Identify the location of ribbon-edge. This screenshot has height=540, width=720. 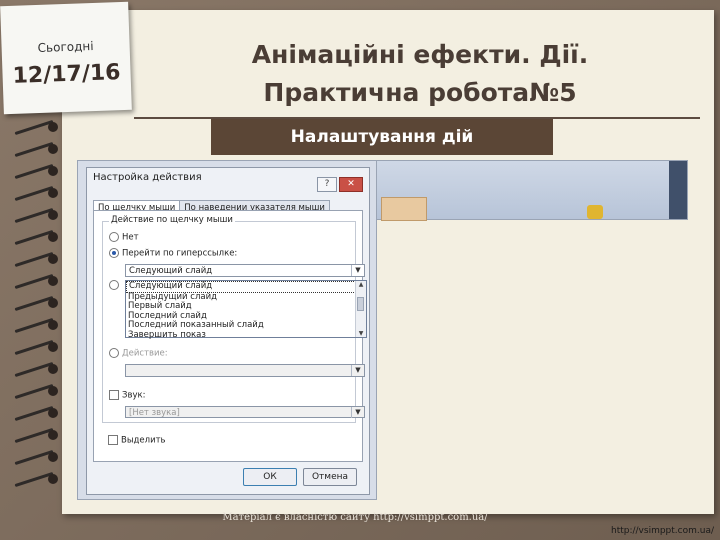
(678, 190).